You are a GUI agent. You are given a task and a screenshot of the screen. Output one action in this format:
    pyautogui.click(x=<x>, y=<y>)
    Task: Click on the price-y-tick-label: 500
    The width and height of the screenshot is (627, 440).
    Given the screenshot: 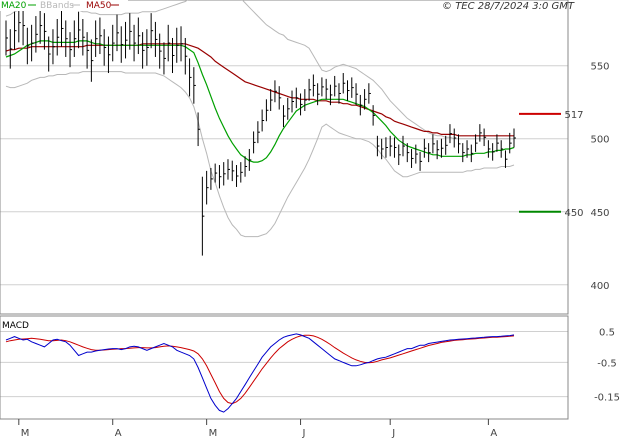 What is the action you would take?
    pyautogui.click(x=599, y=140)
    